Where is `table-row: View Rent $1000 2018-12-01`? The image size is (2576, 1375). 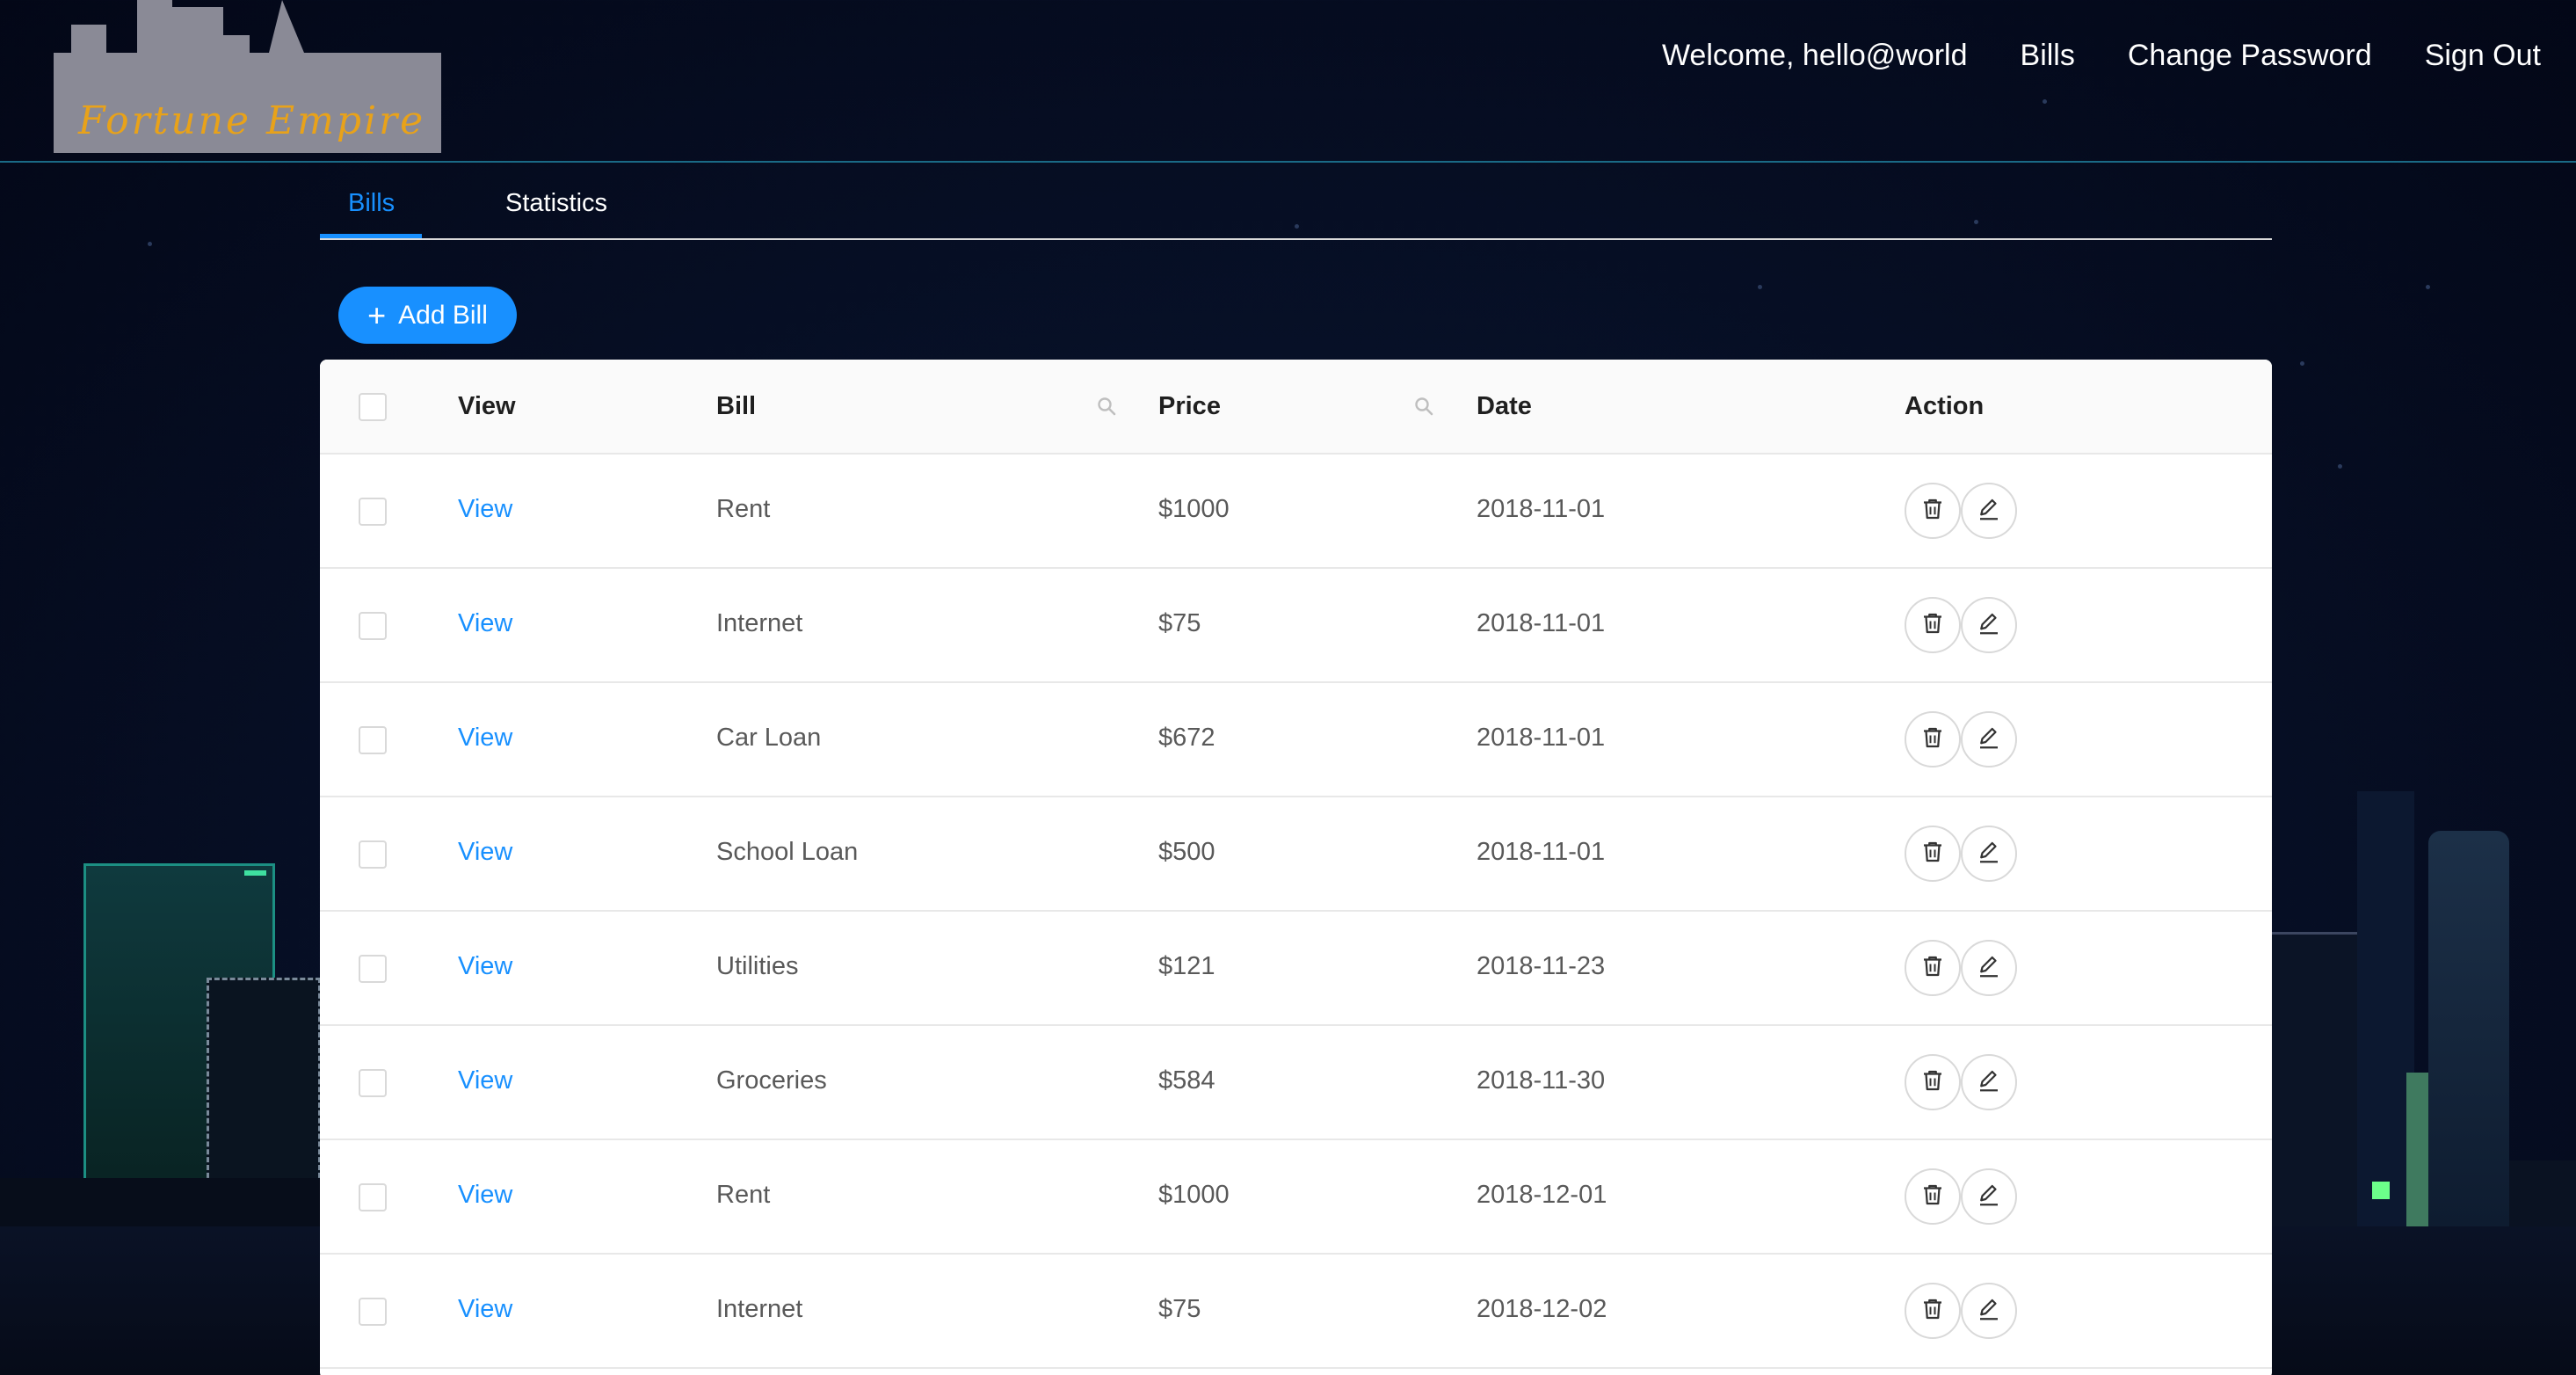
table-row: View Rent $1000 2018-12-01 is located at coordinates (1296, 1197).